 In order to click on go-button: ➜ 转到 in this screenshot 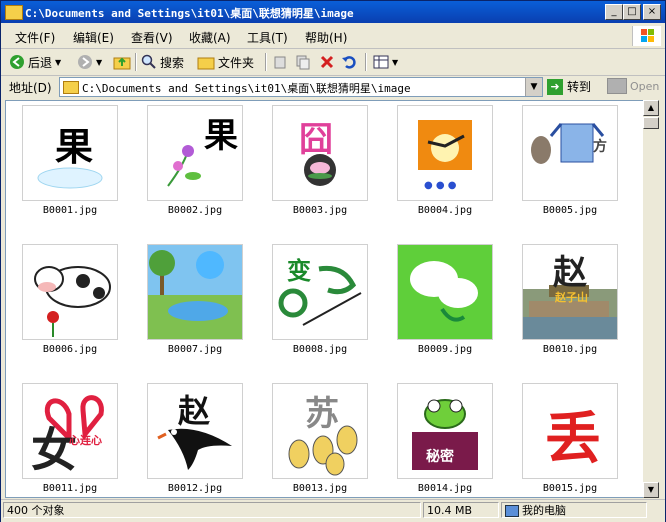, I will do `click(569, 86)`.